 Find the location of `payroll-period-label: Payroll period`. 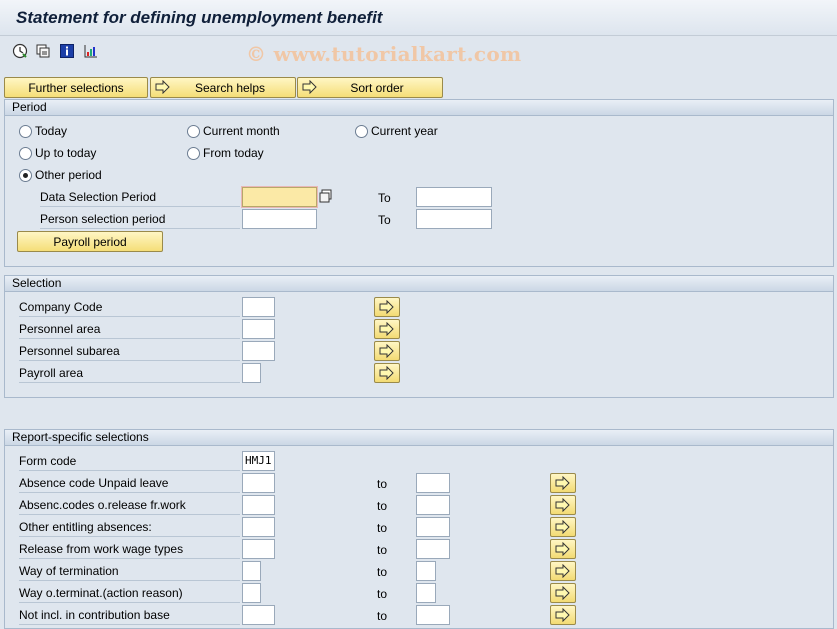

payroll-period-label: Payroll period is located at coordinates (90, 241).